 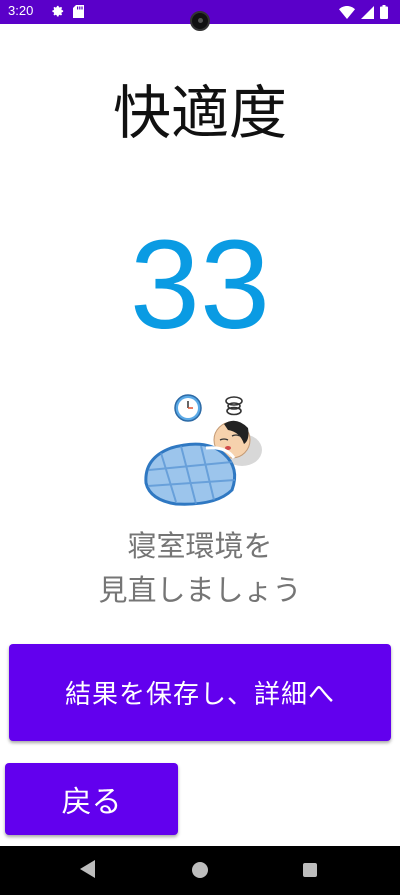 I want to click on dizzy-swirl-icon, so click(x=234, y=406).